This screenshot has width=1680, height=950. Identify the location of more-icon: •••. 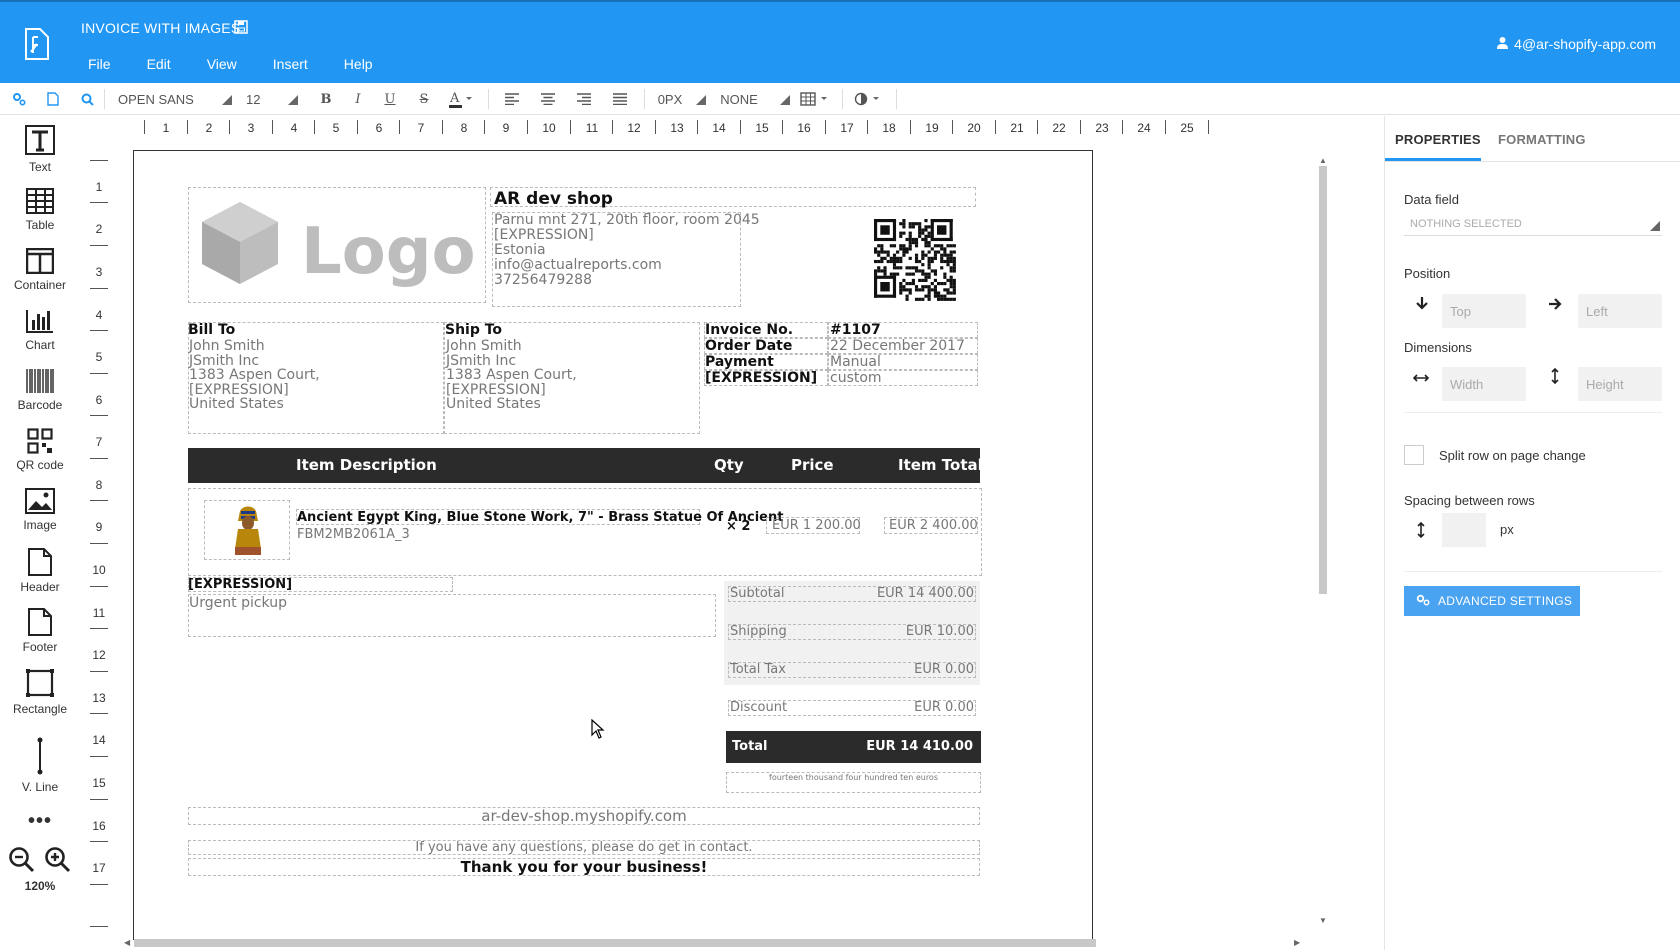
(40, 821).